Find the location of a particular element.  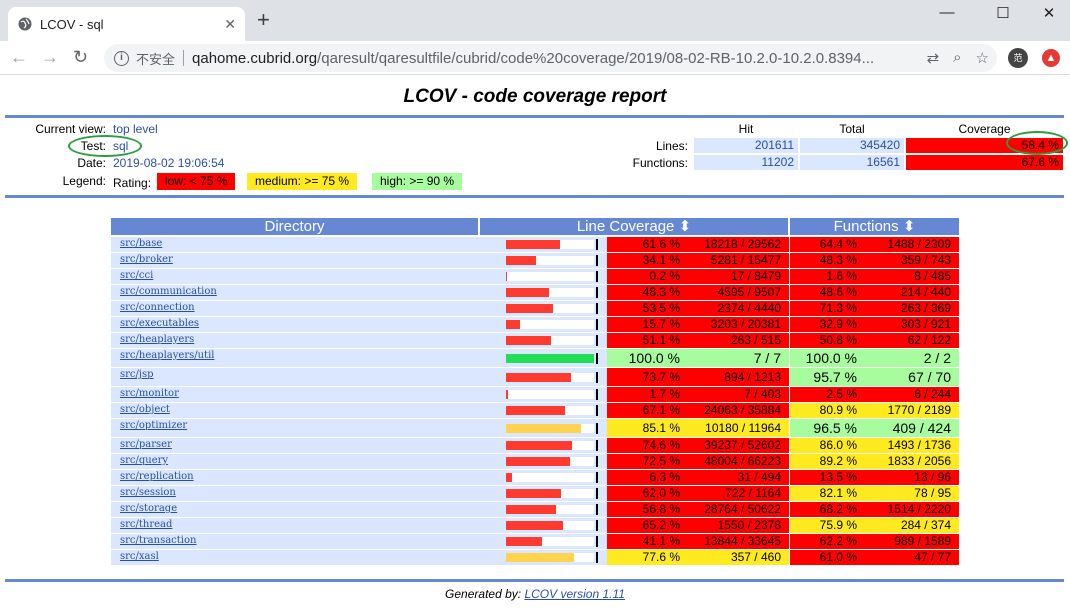

line-coverage-count: 24063 / 35884 is located at coordinates (738, 410).